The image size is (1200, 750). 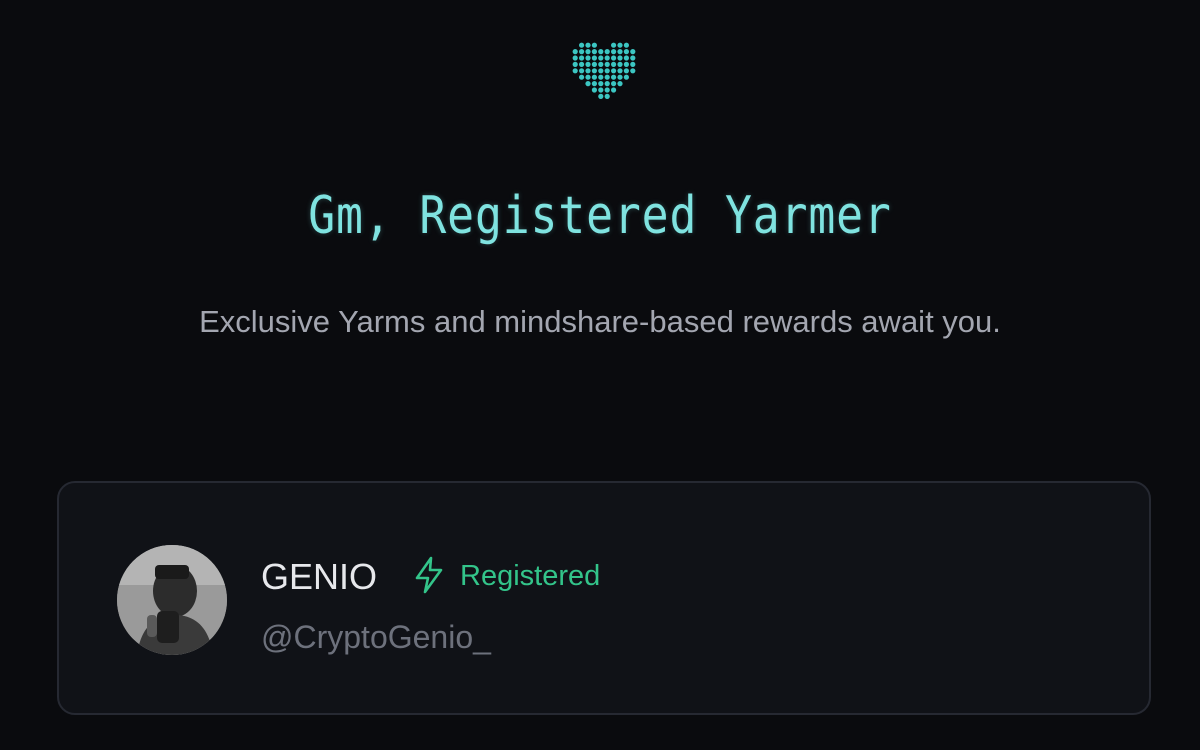 What do you see at coordinates (376, 637) in the screenshot?
I see `user-handle: @CryptoGenio_` at bounding box center [376, 637].